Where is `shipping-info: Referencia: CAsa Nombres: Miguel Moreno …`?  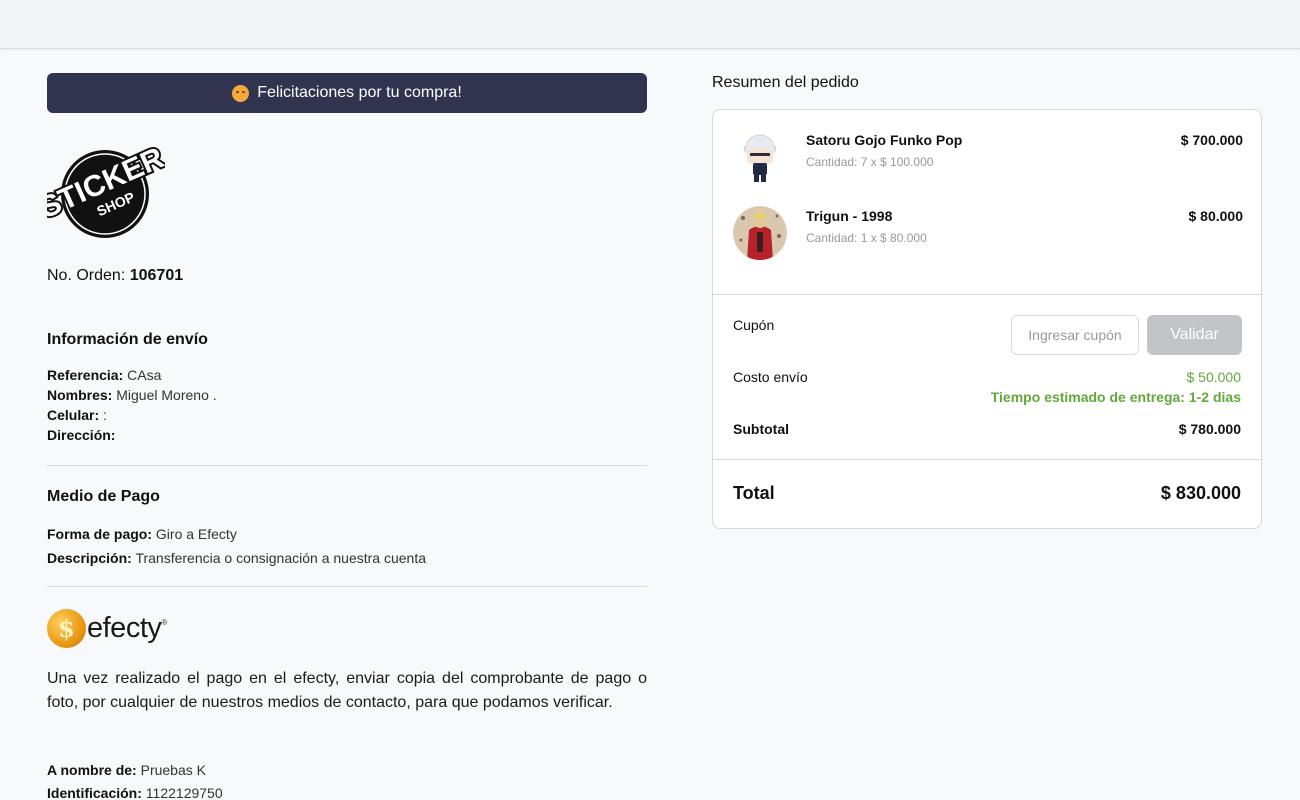 shipping-info: Referencia: CAsa Nombres: Miguel Moreno … is located at coordinates (132, 405).